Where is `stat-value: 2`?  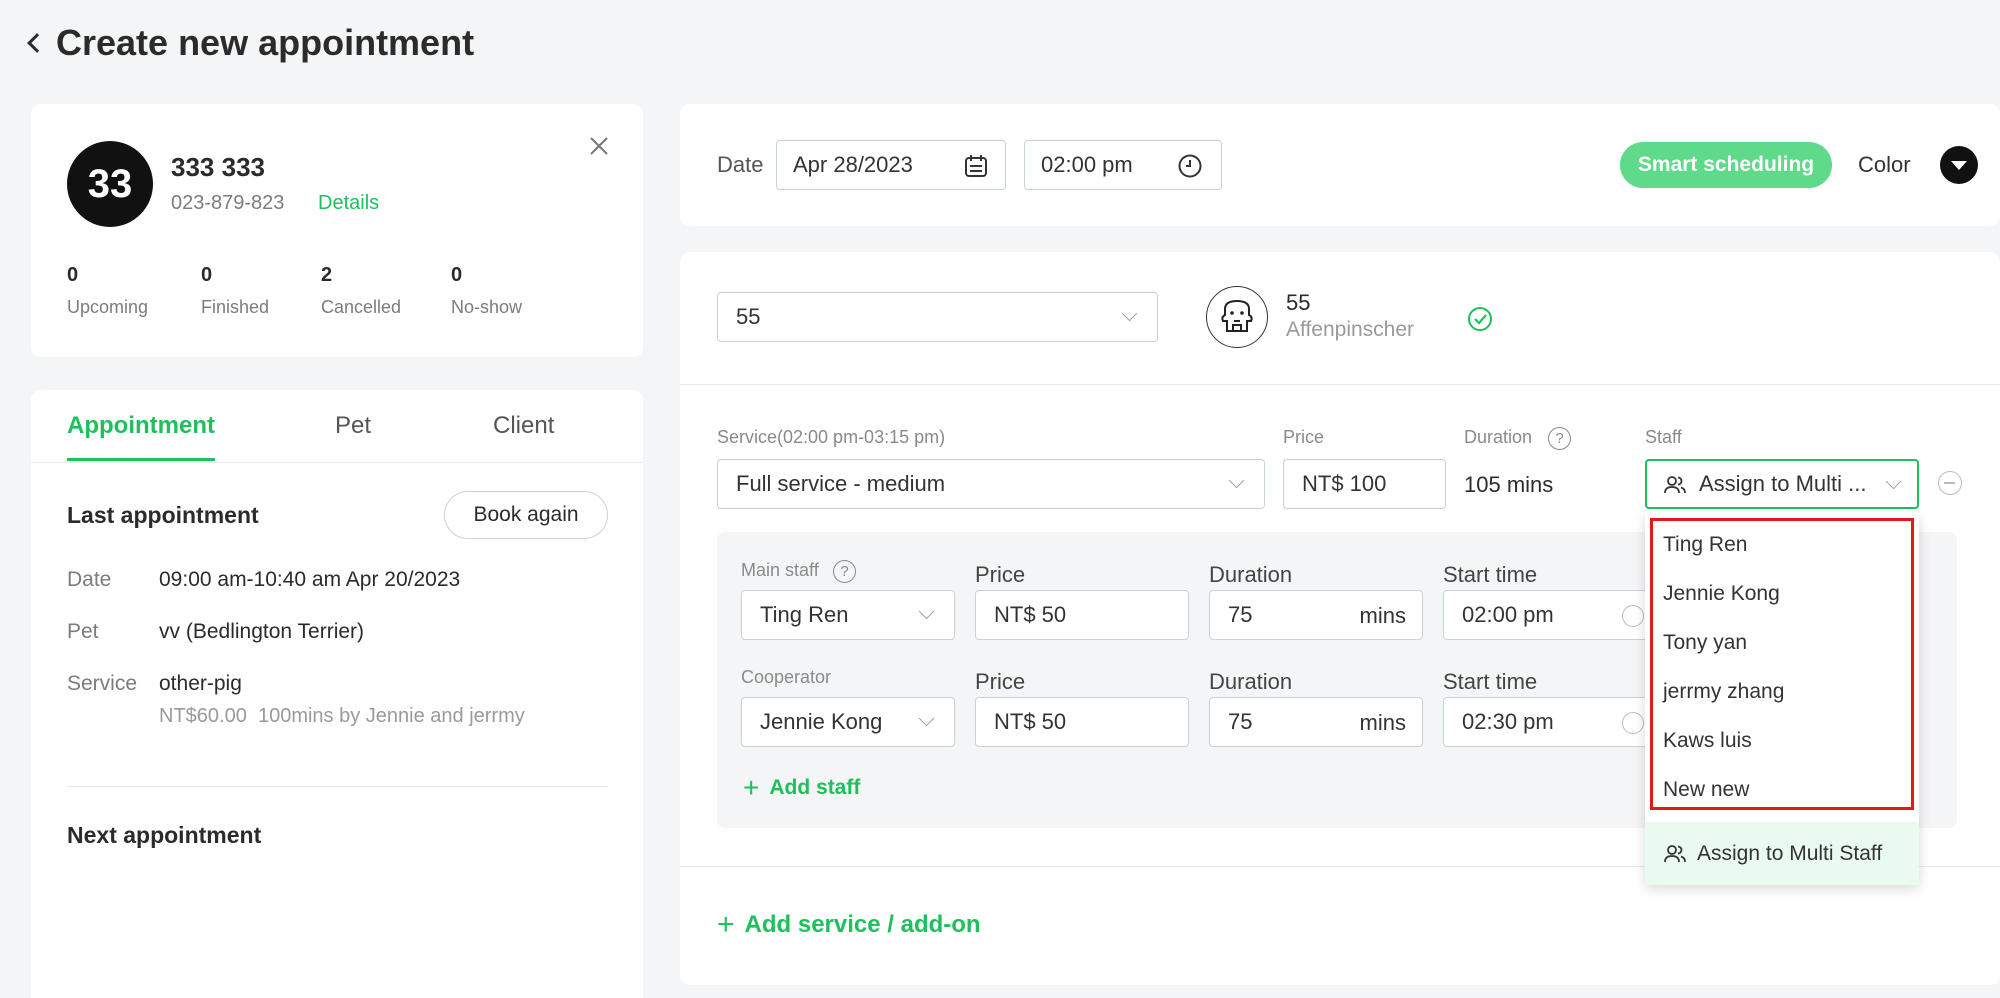
stat-value: 2 is located at coordinates (327, 275).